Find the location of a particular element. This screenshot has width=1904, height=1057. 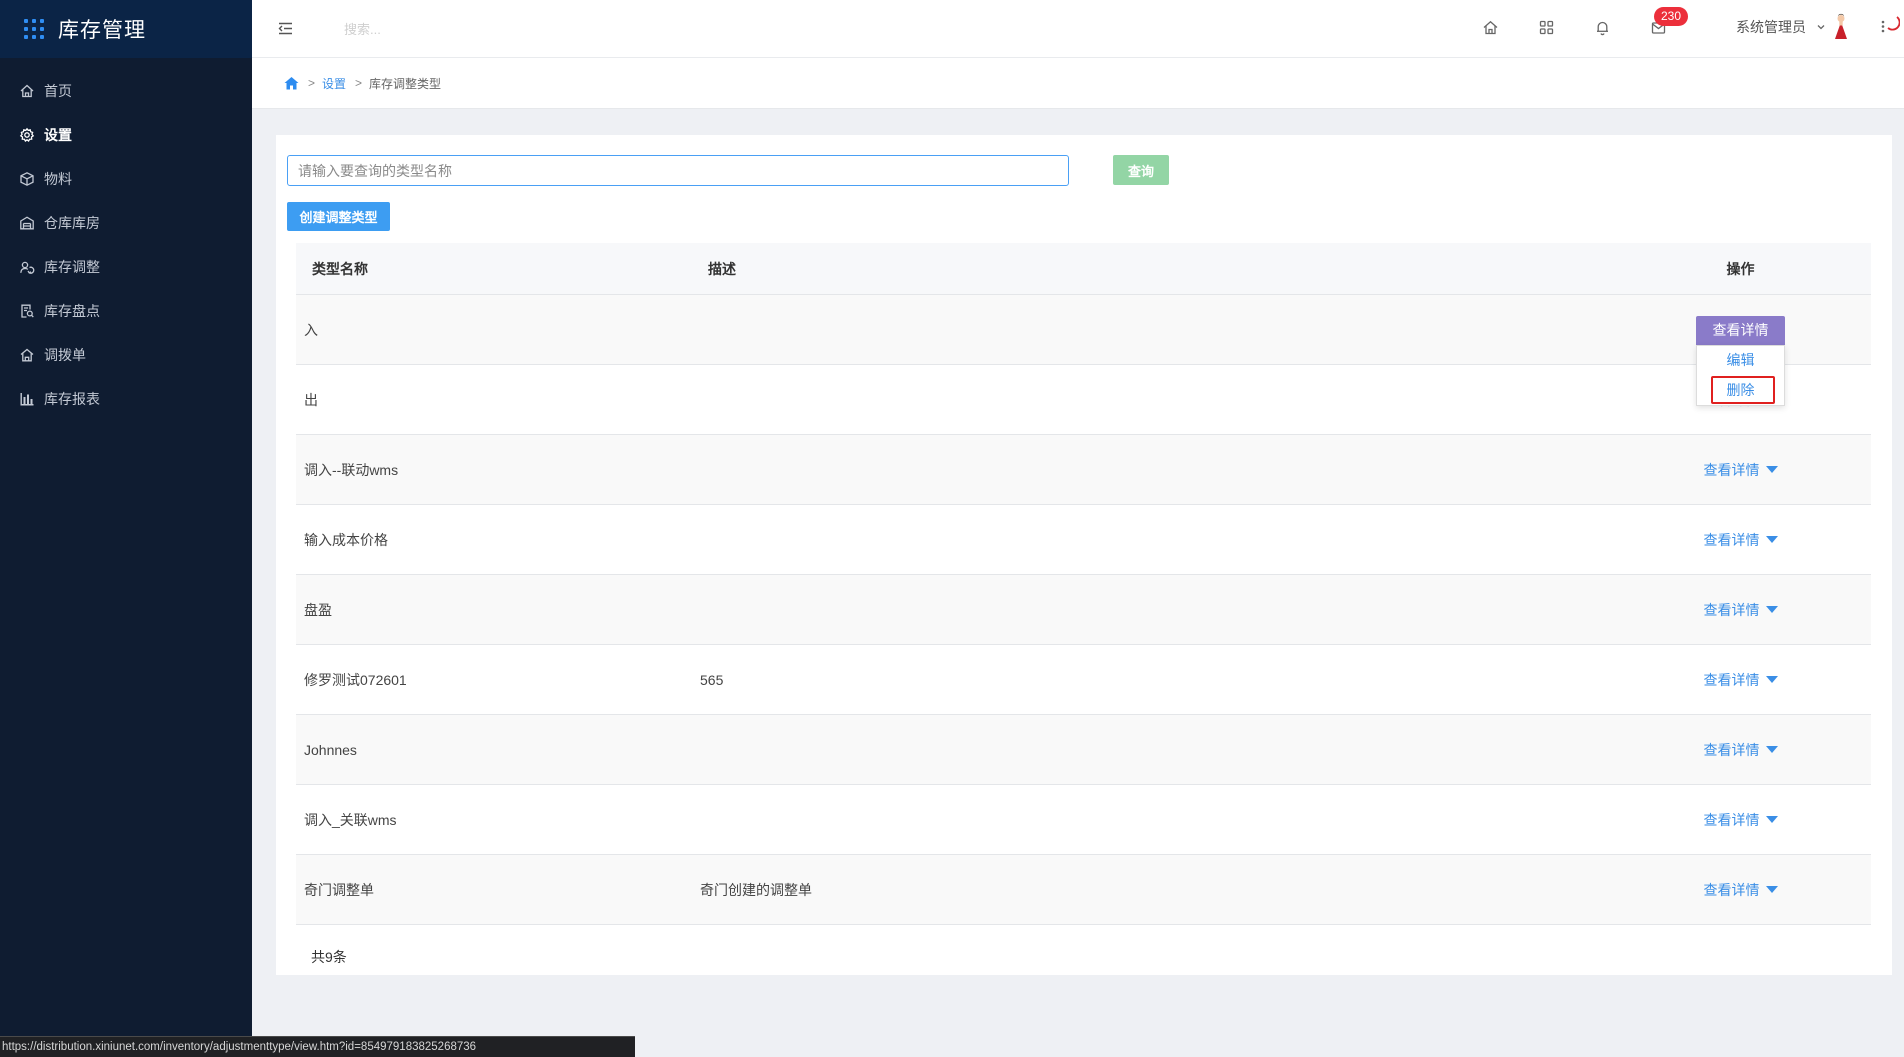

apps-logo-icon is located at coordinates (34, 29).